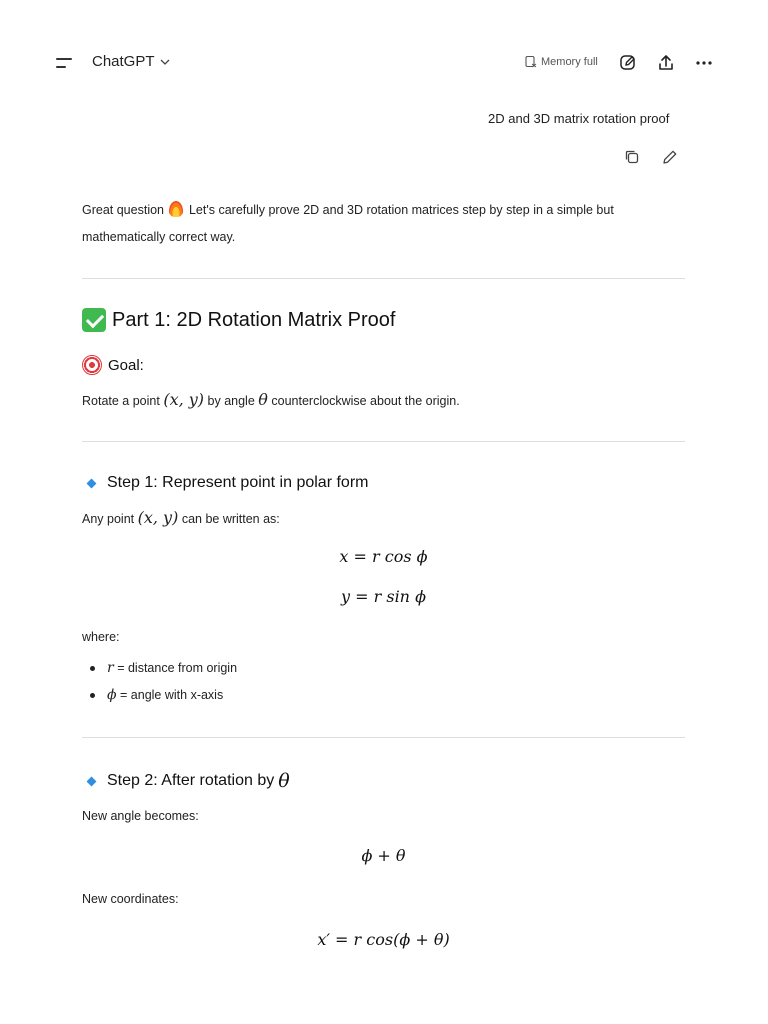 The width and height of the screenshot is (768, 1024). What do you see at coordinates (176, 209) in the screenshot?
I see `fire-emoji-icon` at bounding box center [176, 209].